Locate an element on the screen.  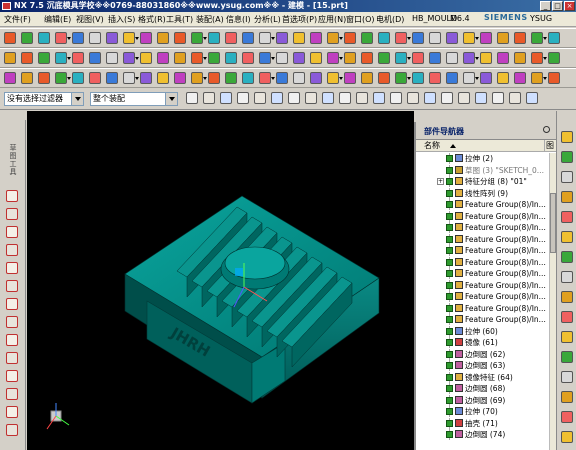
tree-row: 边倒圆 (63) is located at coordinates (482, 365).